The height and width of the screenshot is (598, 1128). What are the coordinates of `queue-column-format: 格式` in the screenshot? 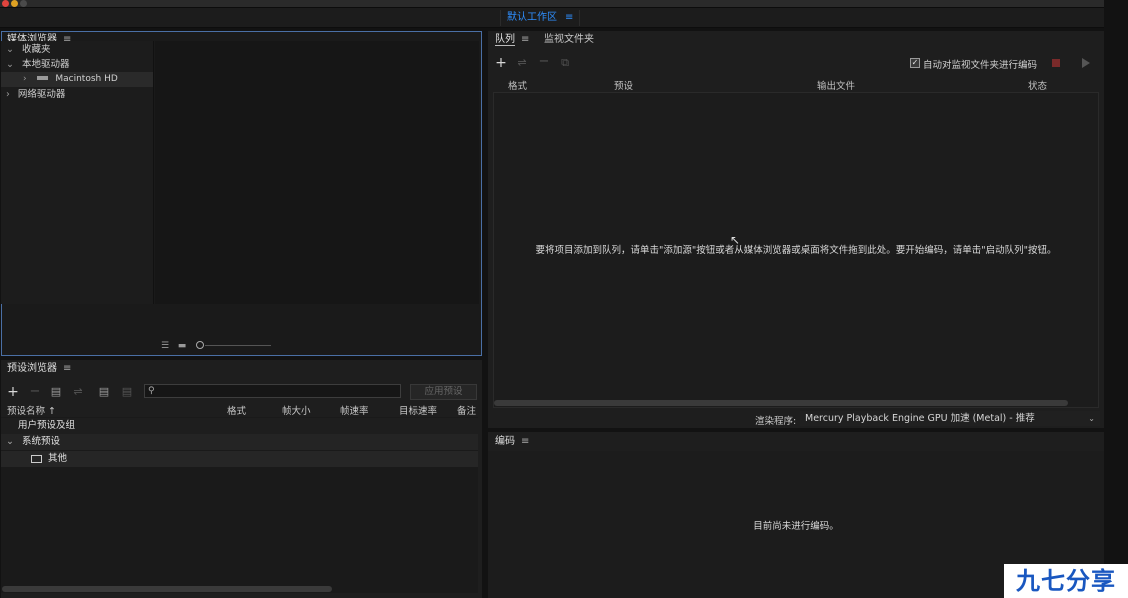 It's located at (517, 85).